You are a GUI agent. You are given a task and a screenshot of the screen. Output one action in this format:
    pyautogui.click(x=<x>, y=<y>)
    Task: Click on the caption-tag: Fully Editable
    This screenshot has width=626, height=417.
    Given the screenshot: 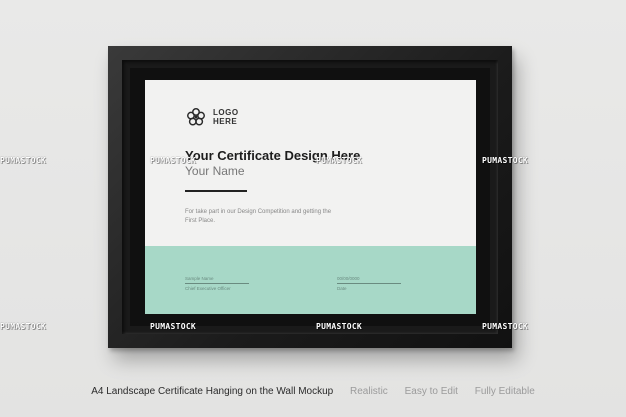 What is the action you would take?
    pyautogui.click(x=504, y=391)
    